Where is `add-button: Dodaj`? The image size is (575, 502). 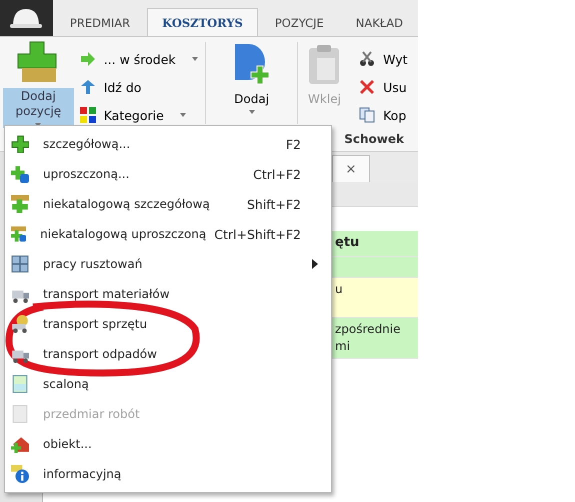 add-button: Dodaj is located at coordinates (251, 84).